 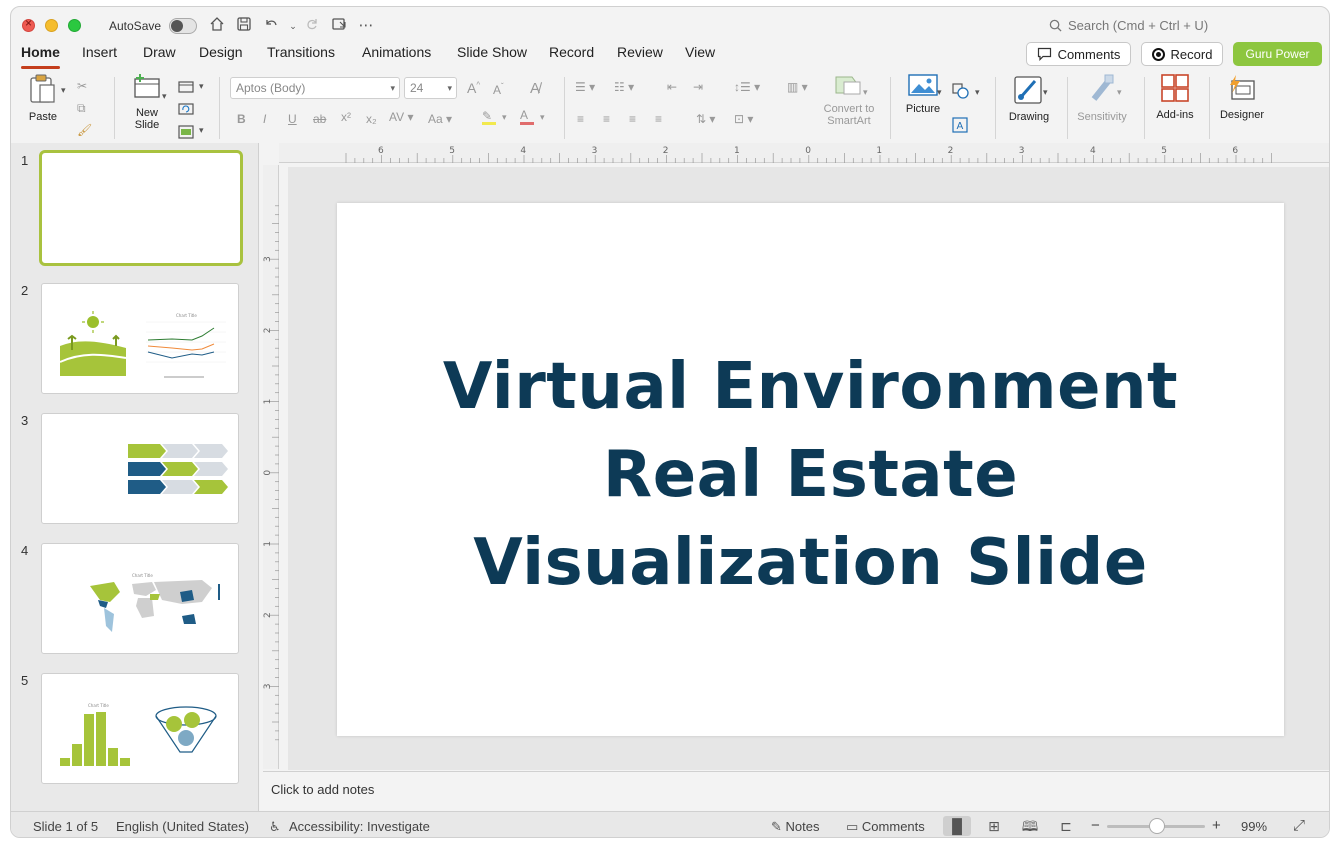 What do you see at coordinates (795, 827) in the screenshot?
I see `notes-toggle: ✎ Notes` at bounding box center [795, 827].